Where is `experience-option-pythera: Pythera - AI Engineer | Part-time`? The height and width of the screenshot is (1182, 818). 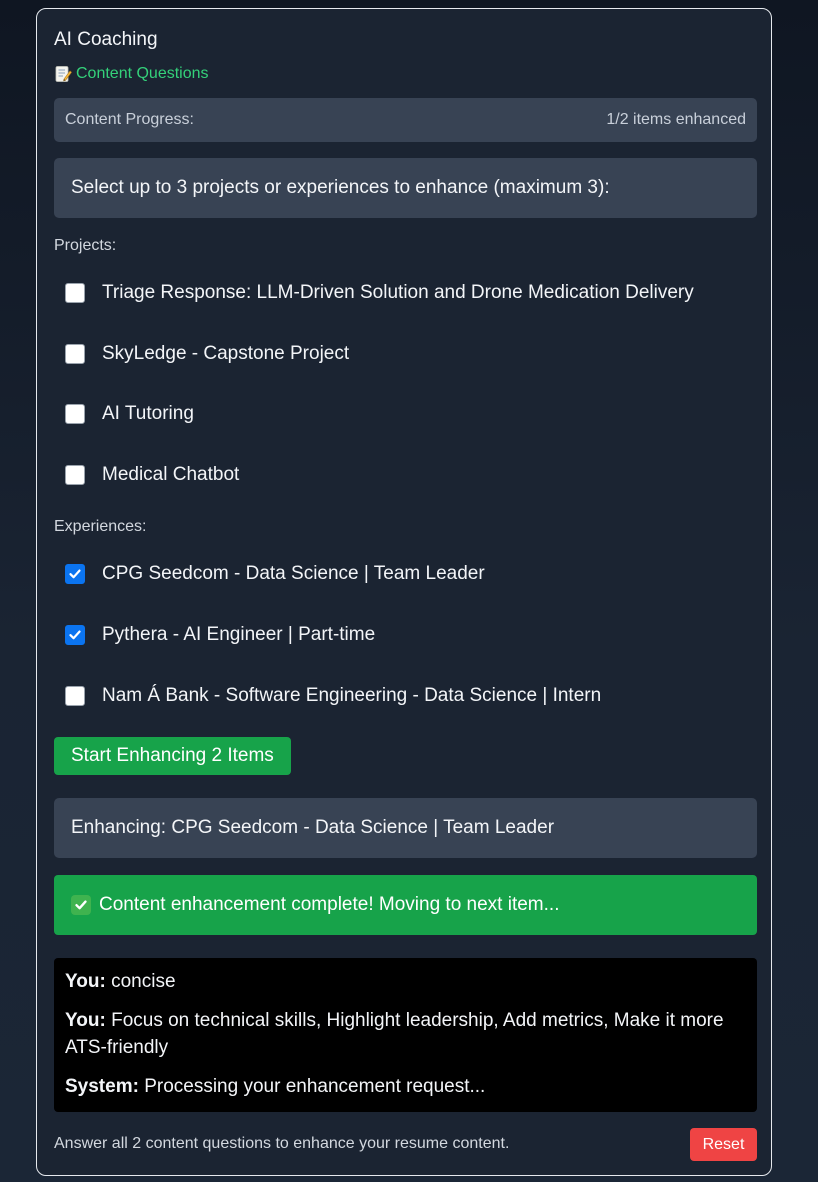 experience-option-pythera: Pythera - AI Engineer | Part-time is located at coordinates (220, 635).